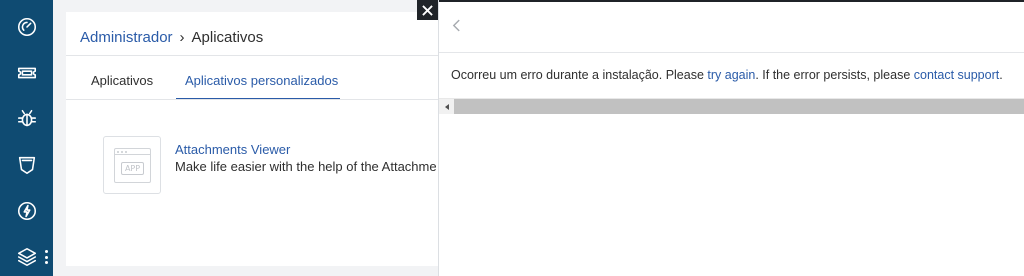  Describe the element at coordinates (232, 149) in the screenshot. I see `app-title-link: Attachments Viewer` at that location.